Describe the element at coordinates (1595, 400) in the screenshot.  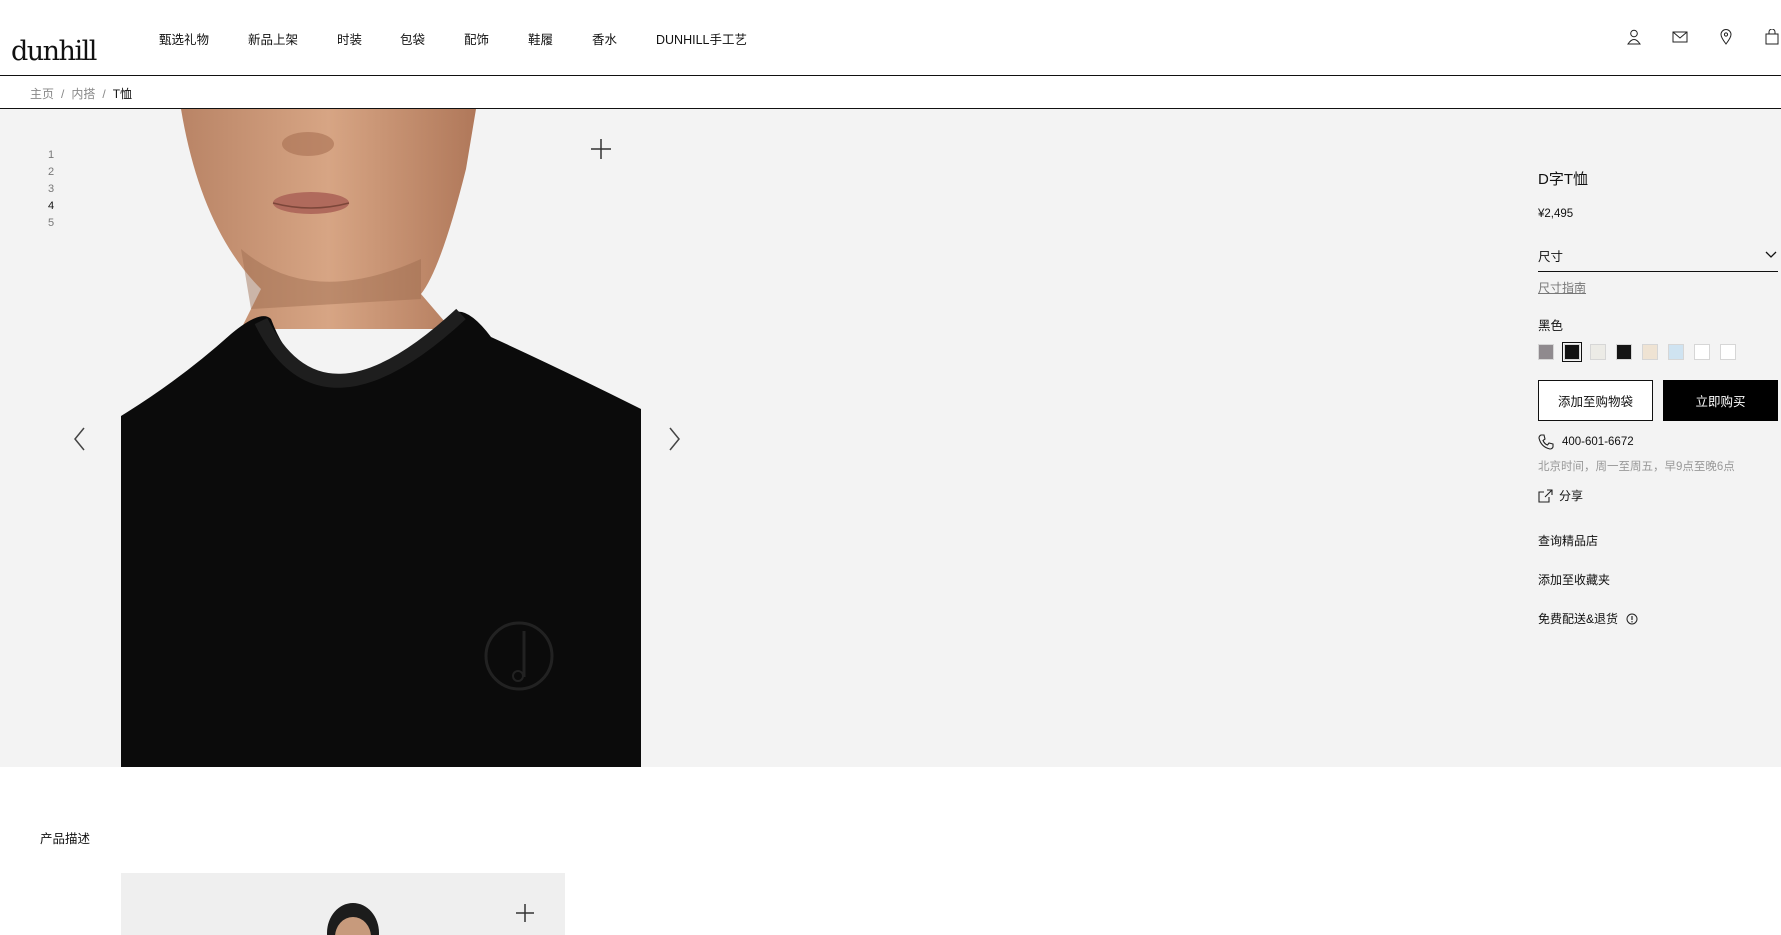
I see `add-to-bag-button: 添加至购物袋` at that location.